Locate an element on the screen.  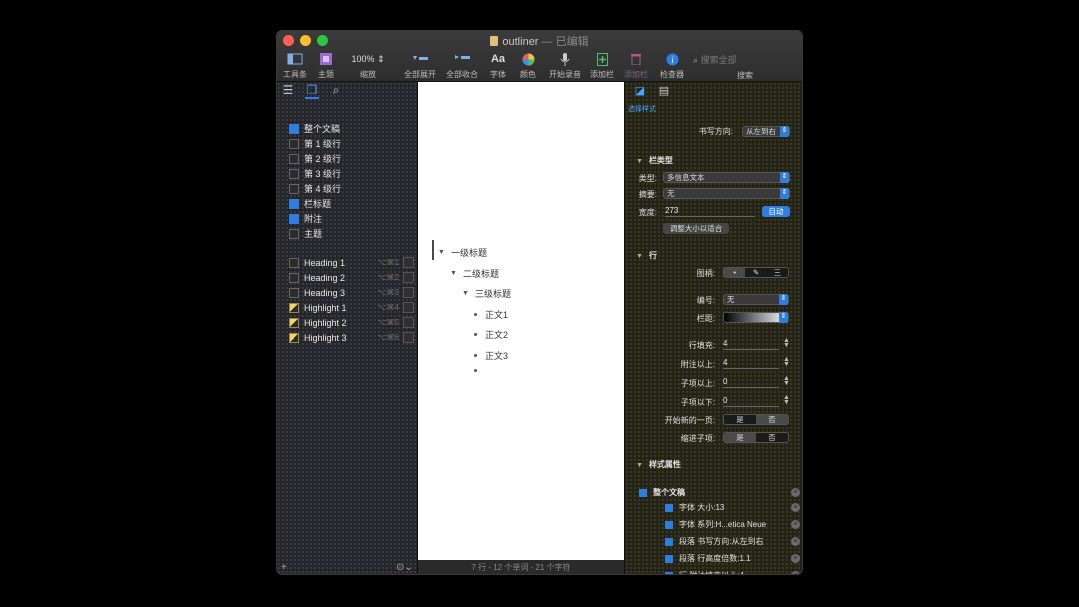
outline-row: ▼ 一级标题 is located at coordinates (462, 252).